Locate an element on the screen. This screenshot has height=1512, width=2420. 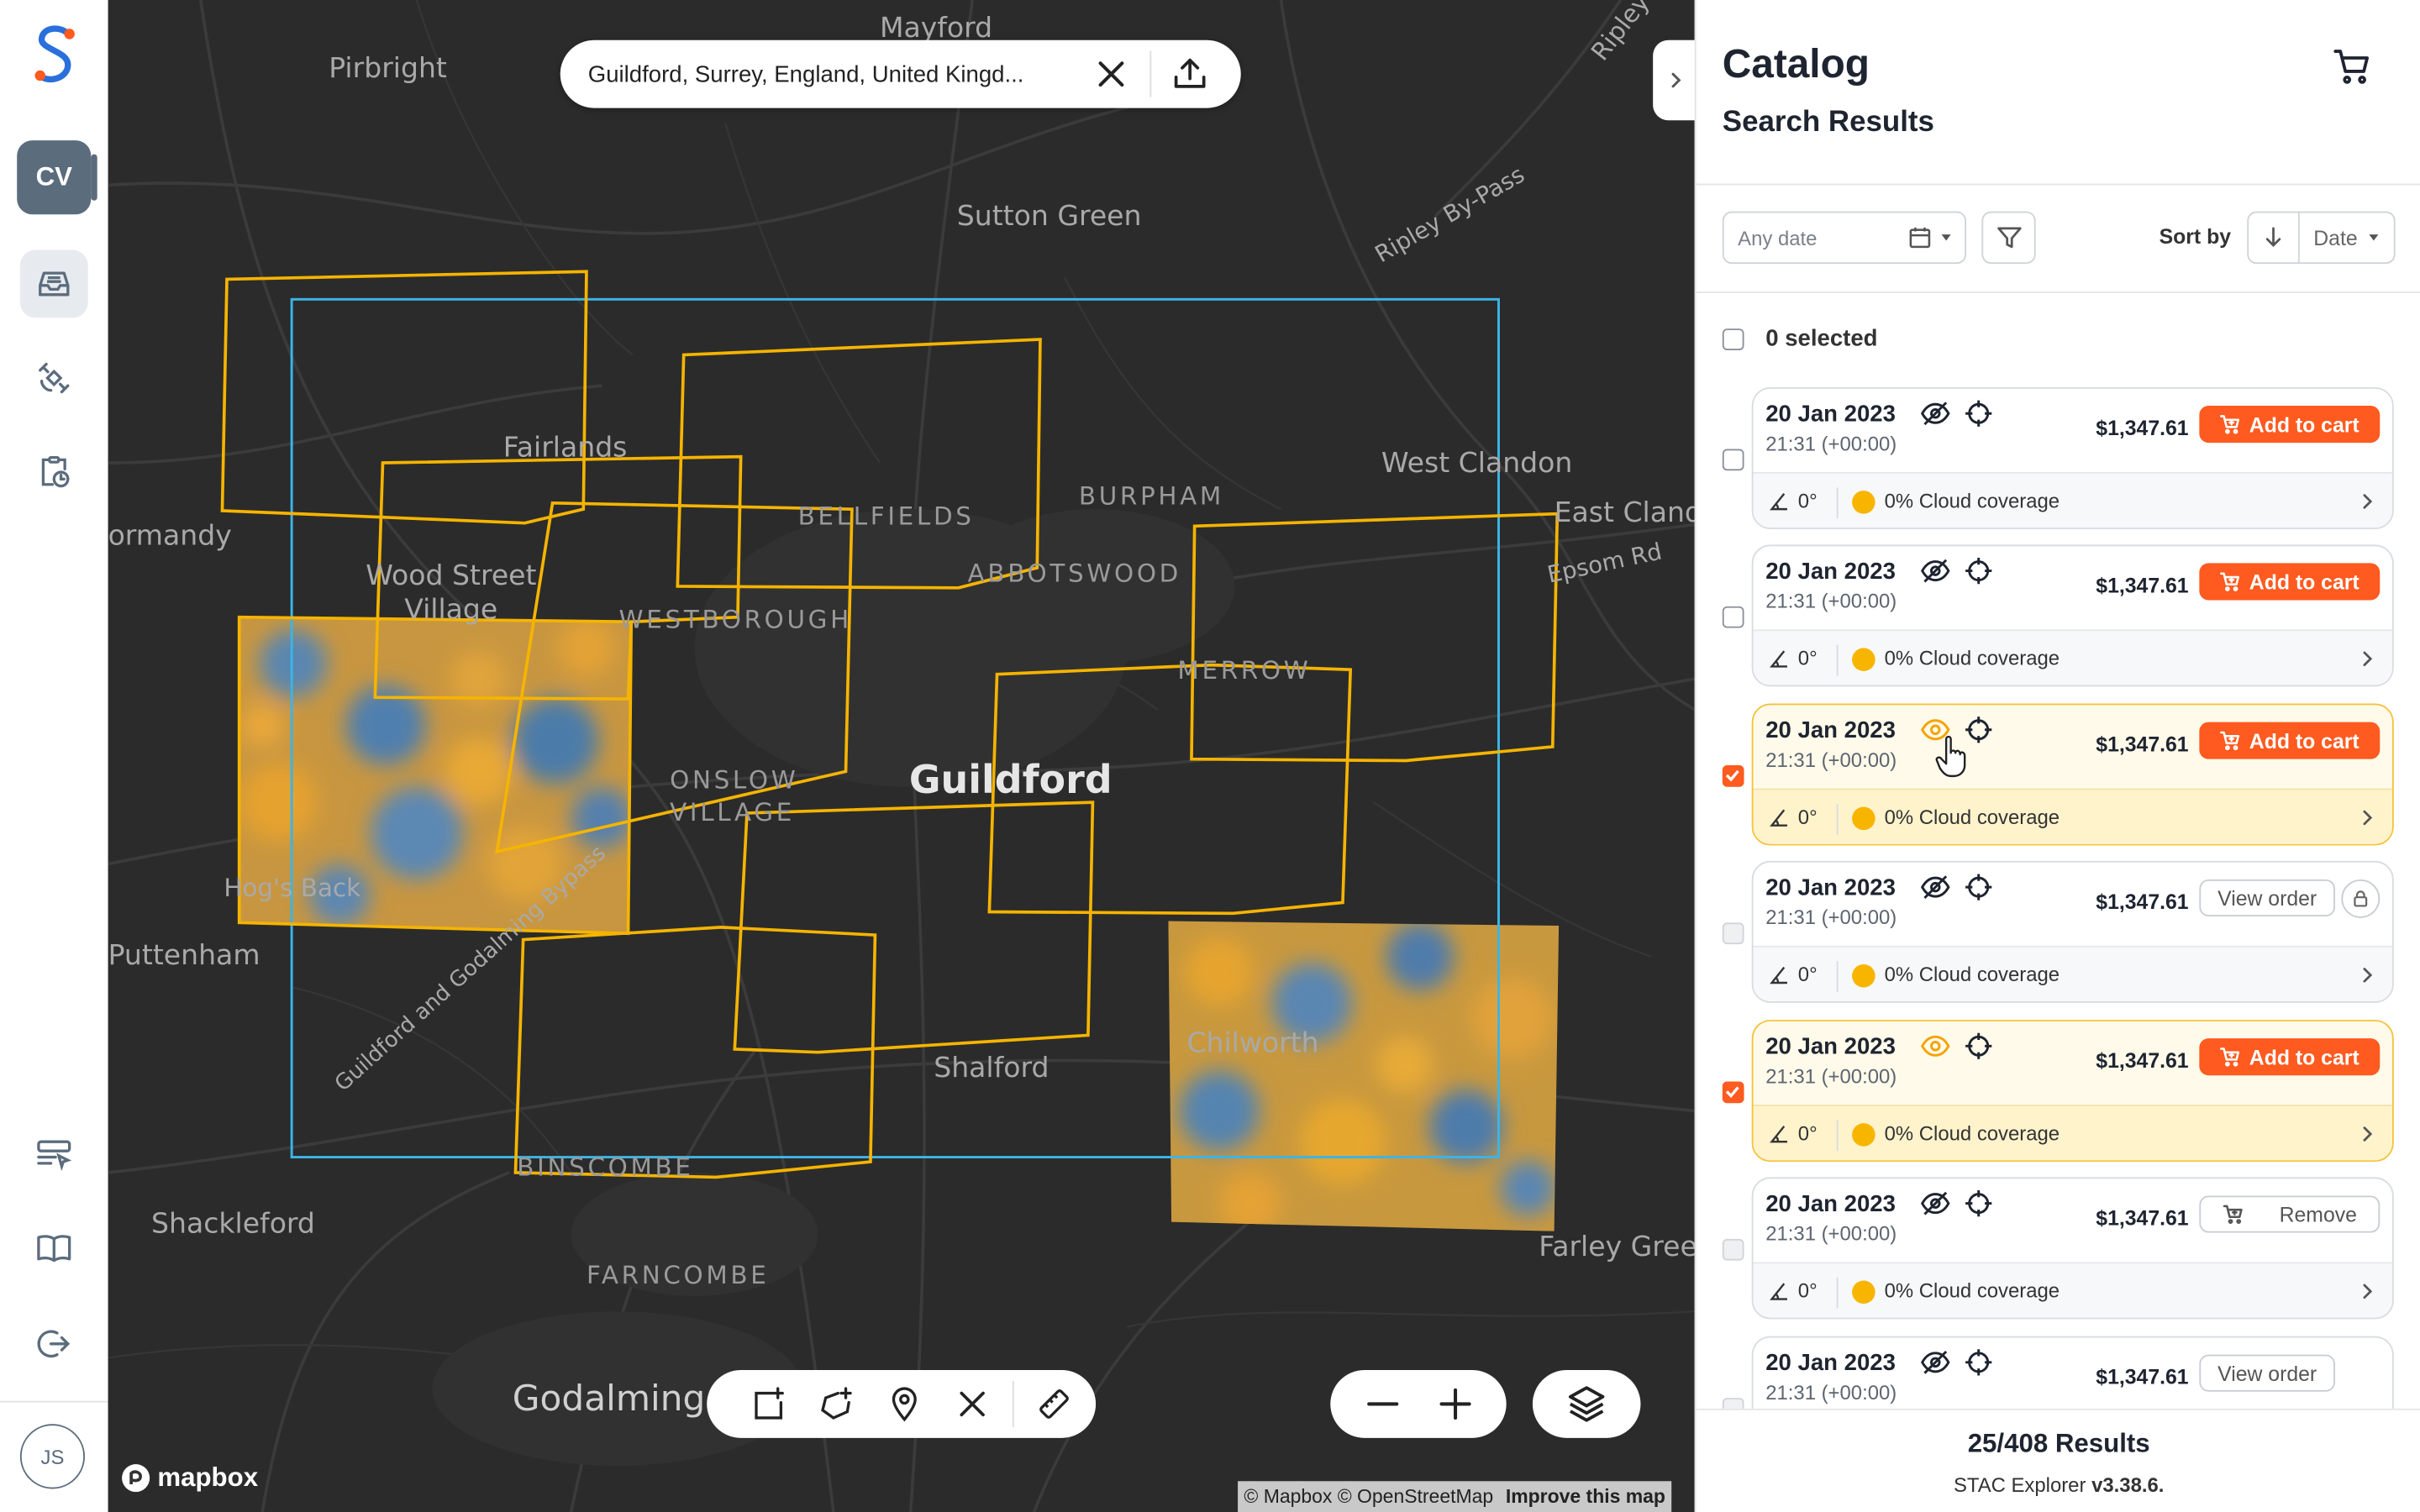
polygon-add-icon is located at coordinates (837, 1403).